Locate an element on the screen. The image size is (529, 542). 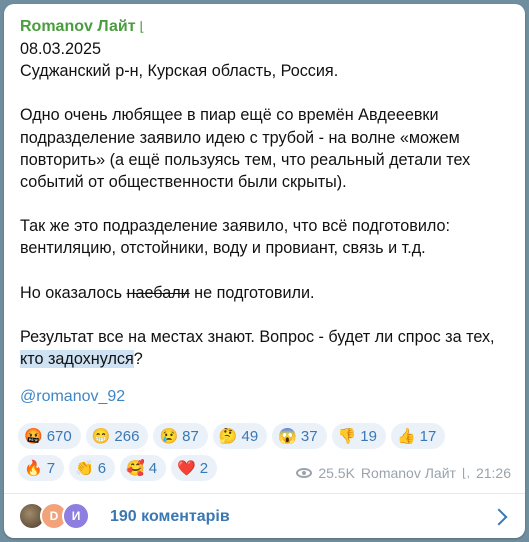
reaction-emoji-icon: 👍 is located at coordinates (406, 436).